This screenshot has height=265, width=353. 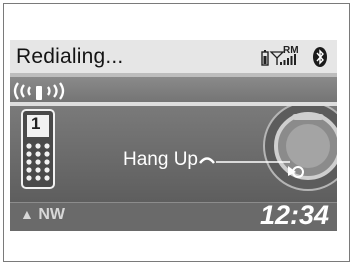 What do you see at coordinates (244, 160) in the screenshot?
I see `hang-up-handset-icon` at bounding box center [244, 160].